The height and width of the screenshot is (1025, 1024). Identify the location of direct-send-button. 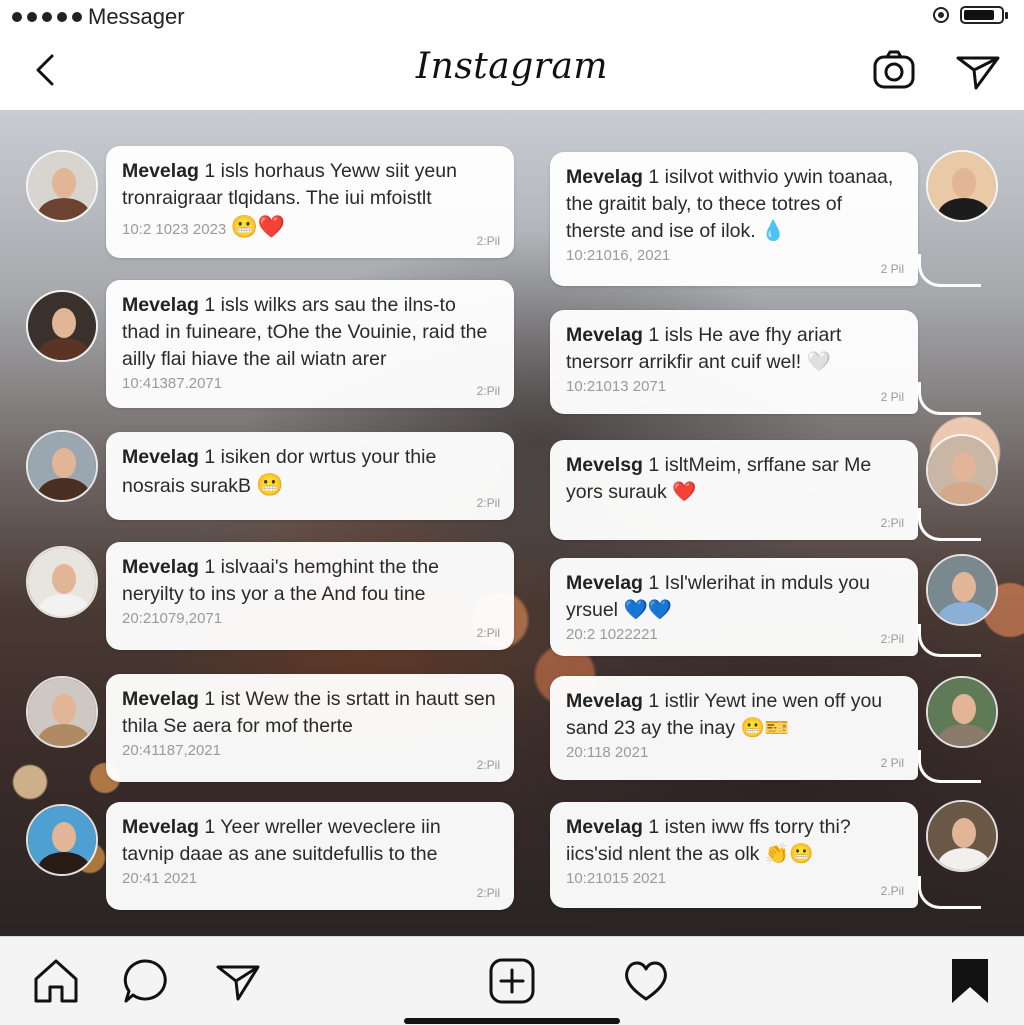
(978, 70).